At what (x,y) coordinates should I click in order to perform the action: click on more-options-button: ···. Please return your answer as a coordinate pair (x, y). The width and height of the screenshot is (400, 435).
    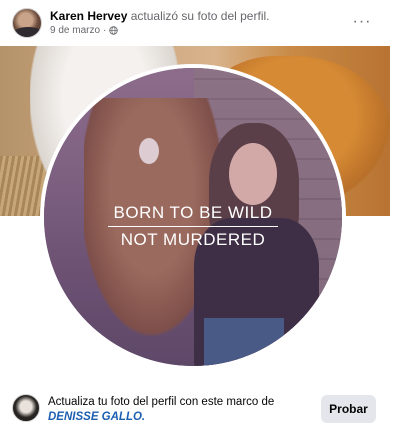
    Looking at the image, I should click on (362, 22).